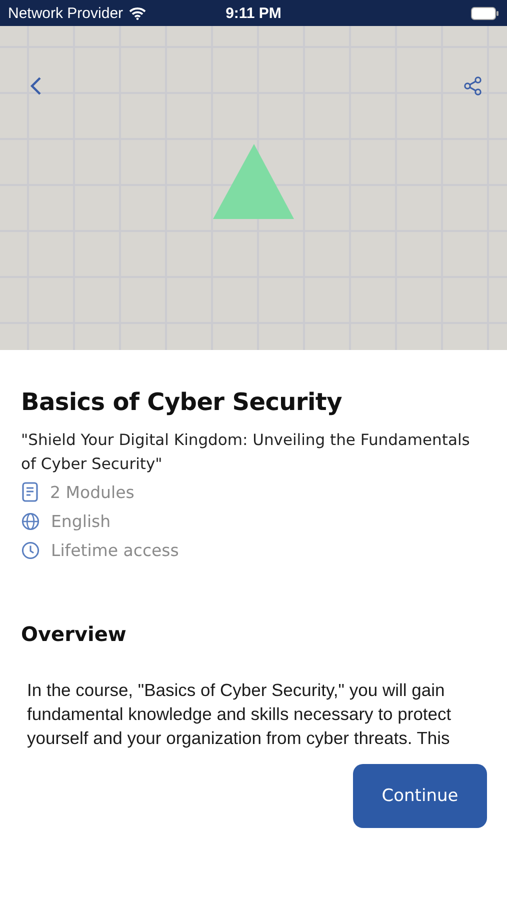 The height and width of the screenshot is (900, 507). Describe the element at coordinates (66, 13) in the screenshot. I see `carrier-name: Network Provider` at that location.